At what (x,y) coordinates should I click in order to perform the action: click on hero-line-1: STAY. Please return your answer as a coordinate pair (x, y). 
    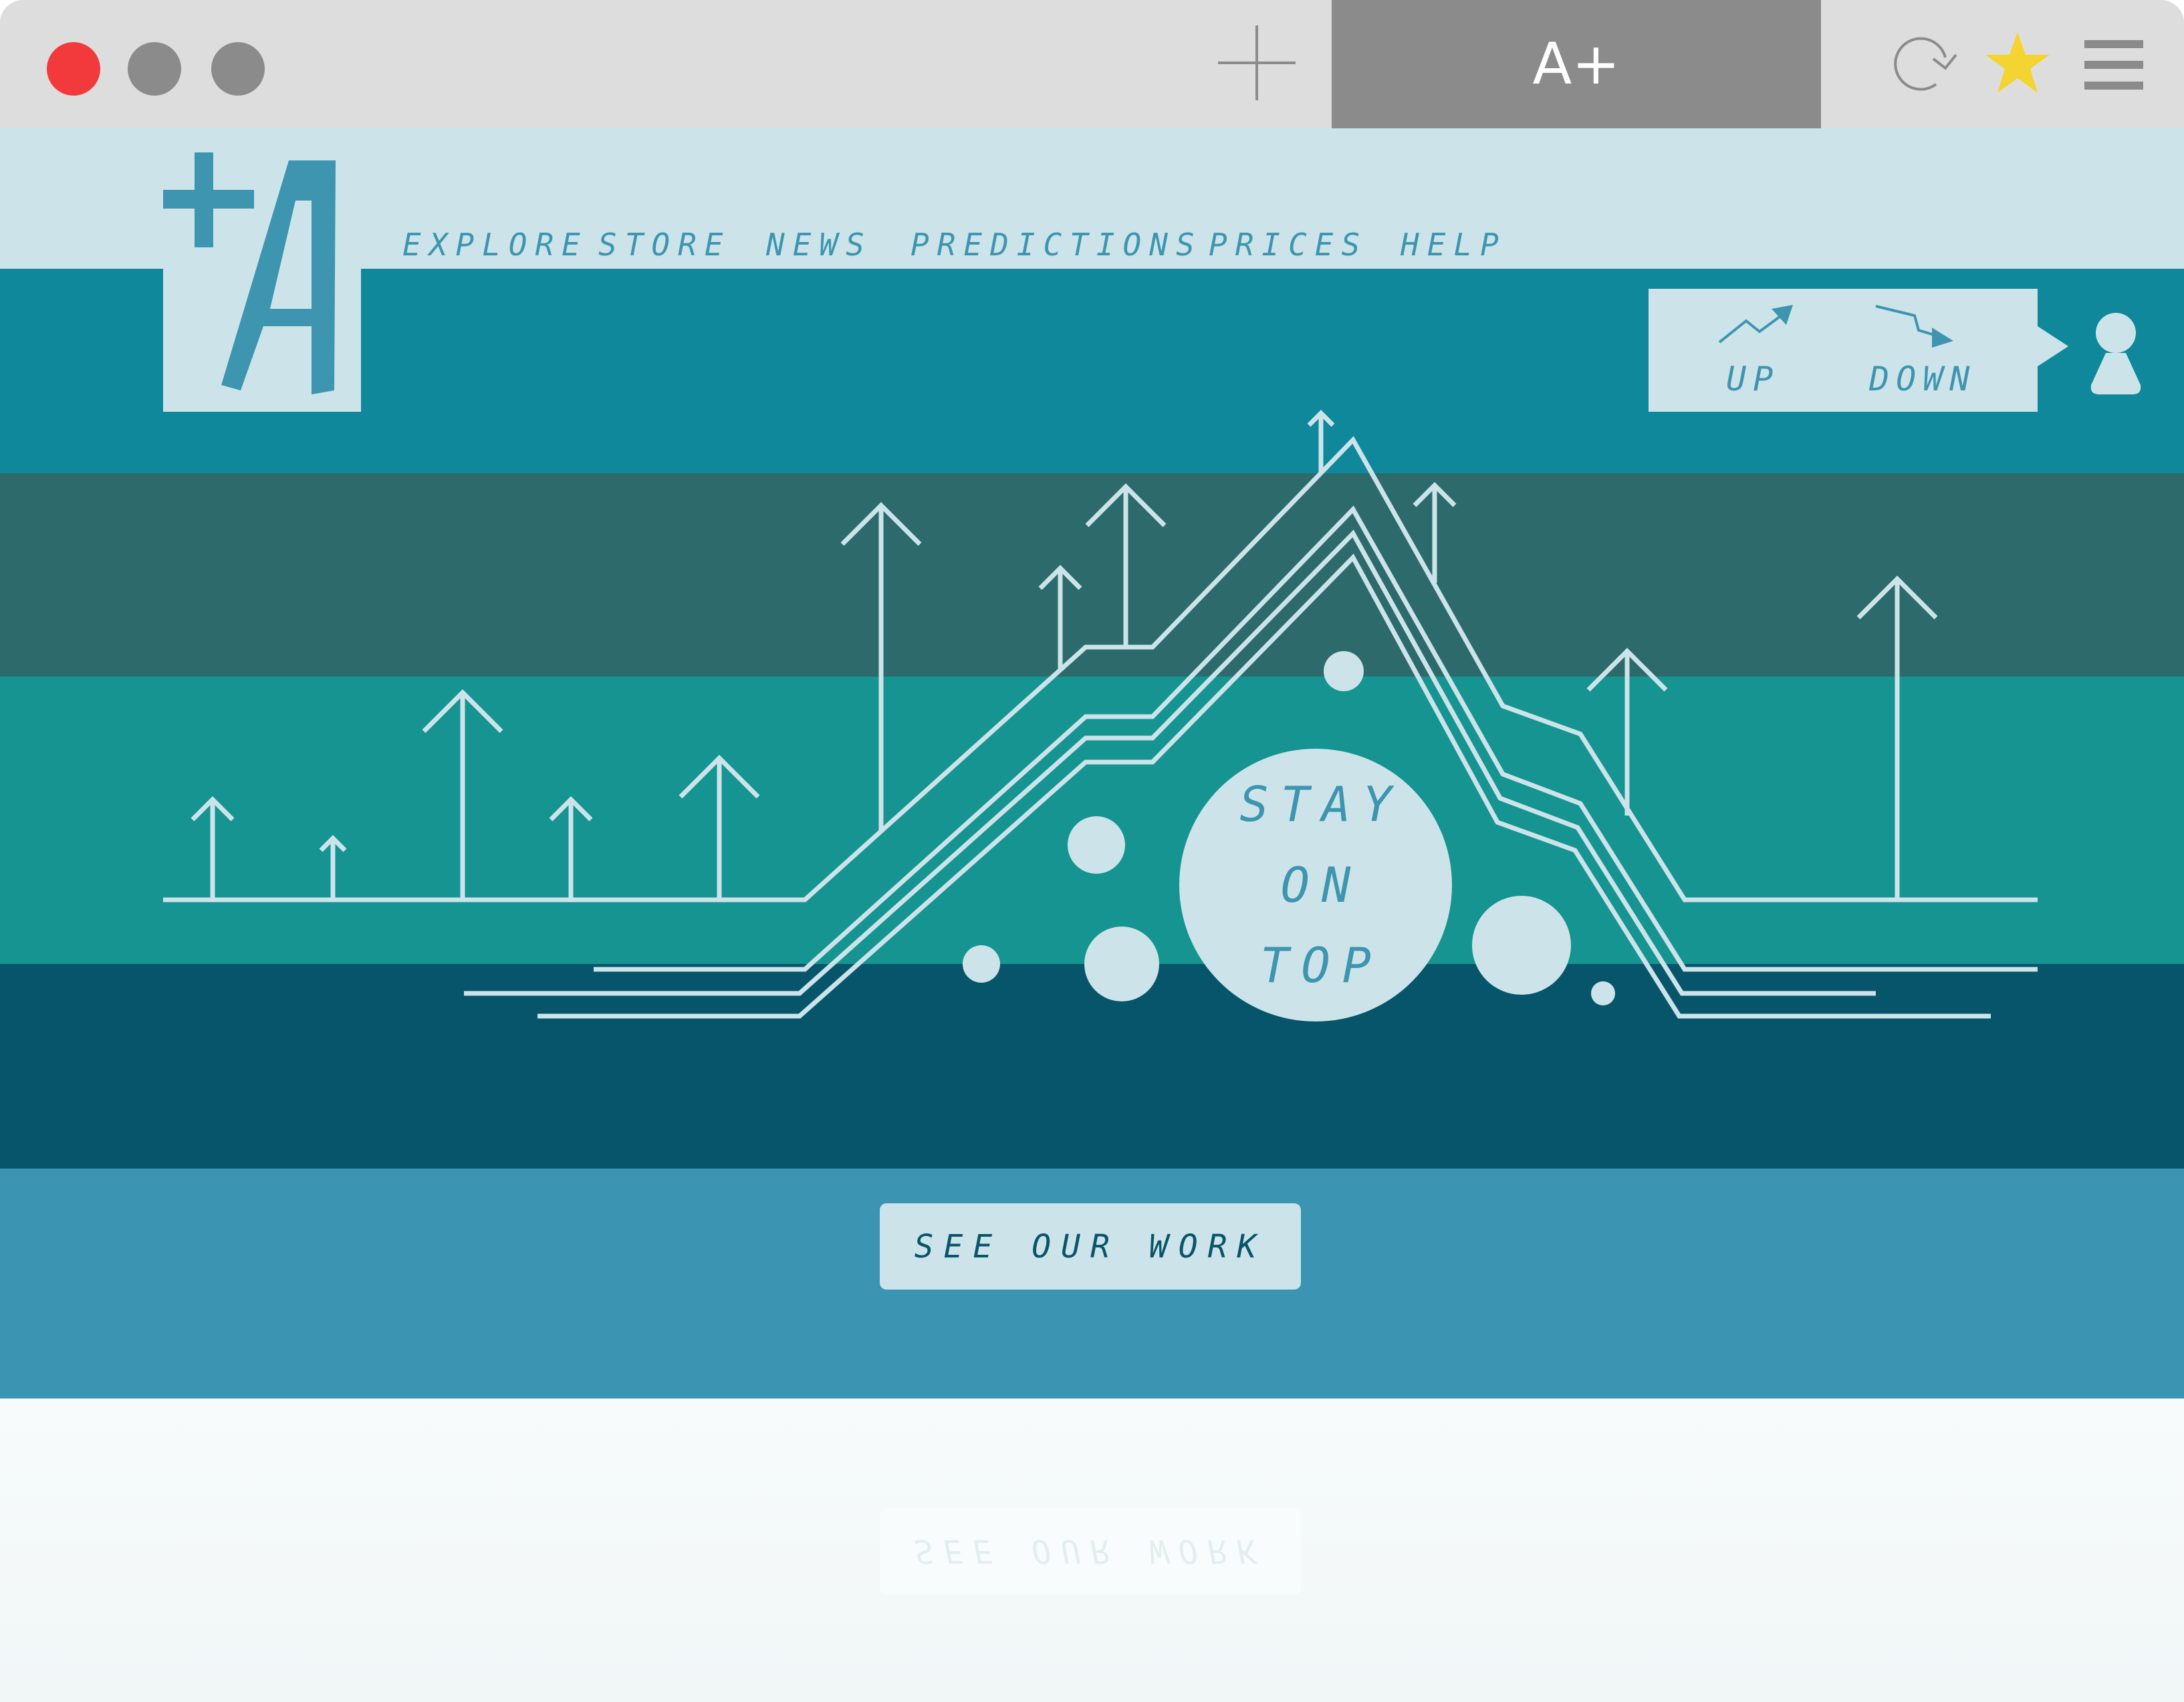
    Looking at the image, I should click on (1321, 803).